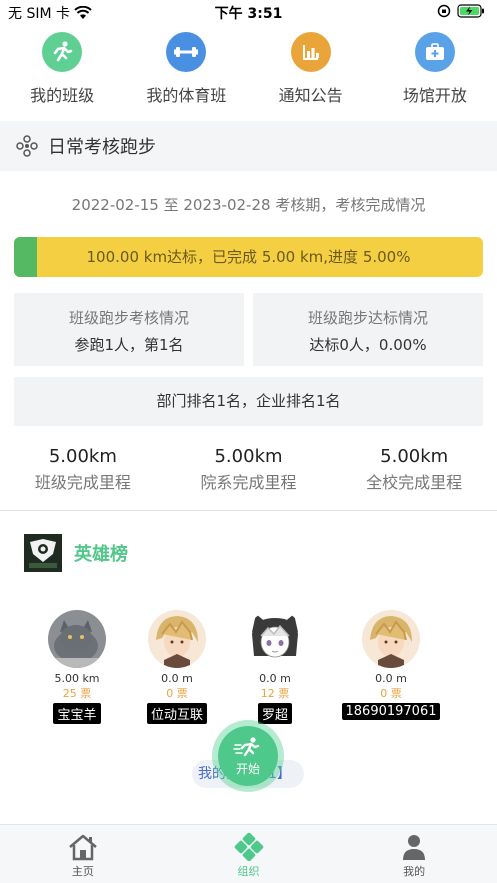 The height and width of the screenshot is (883, 497). I want to click on progress-bar: 100.00 km达标，已完成 5.00 km,进度 5.00%, so click(248, 257).